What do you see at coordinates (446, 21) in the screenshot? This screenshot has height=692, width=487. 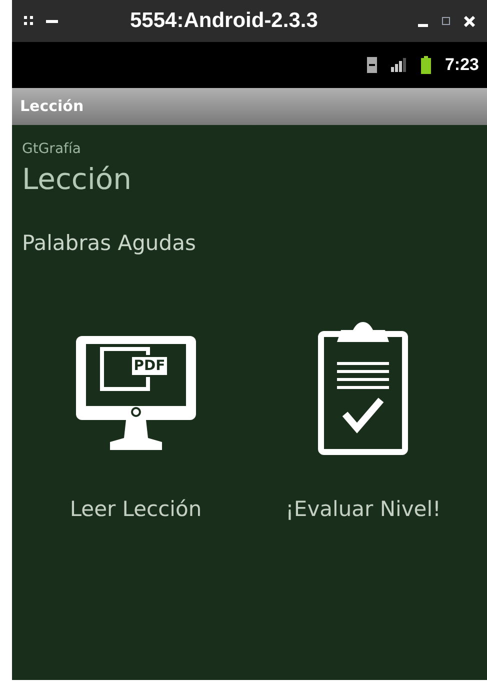 I see `maximize-icon` at bounding box center [446, 21].